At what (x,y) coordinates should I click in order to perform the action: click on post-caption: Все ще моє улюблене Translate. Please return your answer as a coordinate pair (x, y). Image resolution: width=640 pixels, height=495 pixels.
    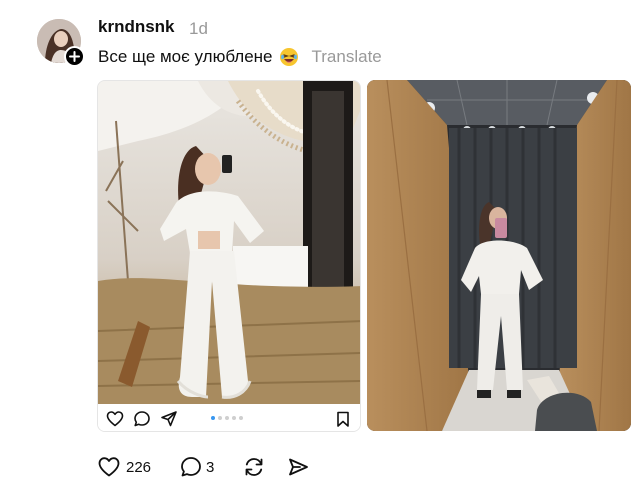
    Looking at the image, I should click on (240, 57).